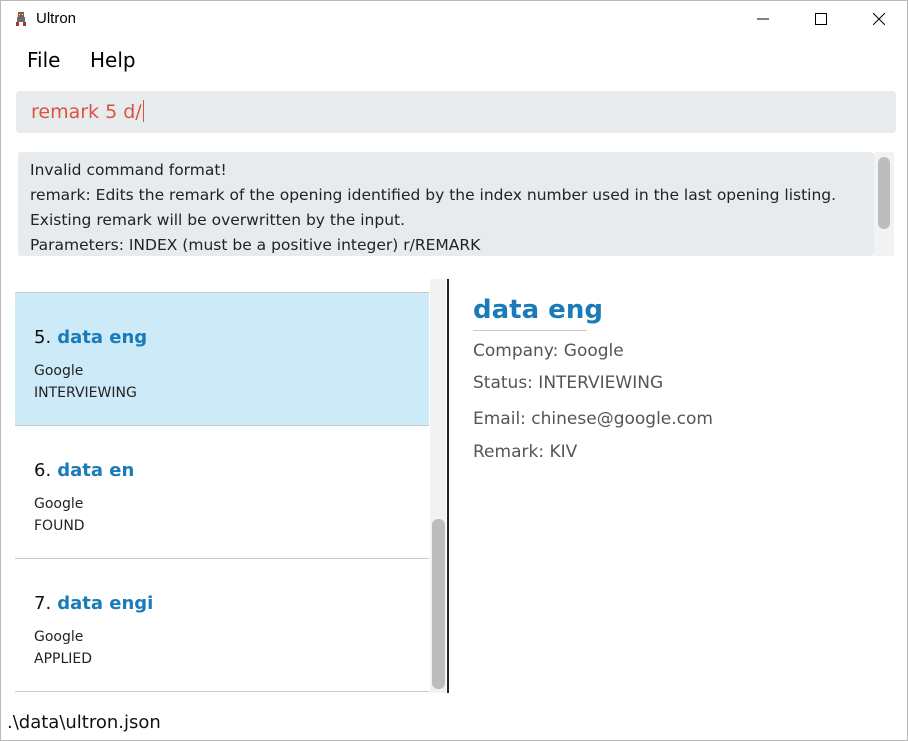 The height and width of the screenshot is (741, 908). I want to click on detail-email: Email: chinese@google.com, so click(593, 419).